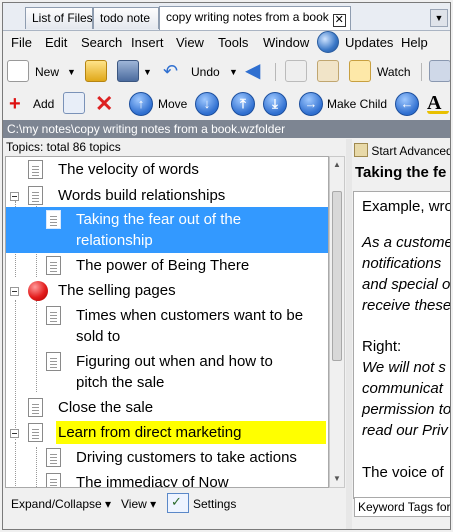 The height and width of the screenshot is (532, 453). What do you see at coordinates (405, 430) in the screenshot?
I see `note-text-line: read our Priv` at bounding box center [405, 430].